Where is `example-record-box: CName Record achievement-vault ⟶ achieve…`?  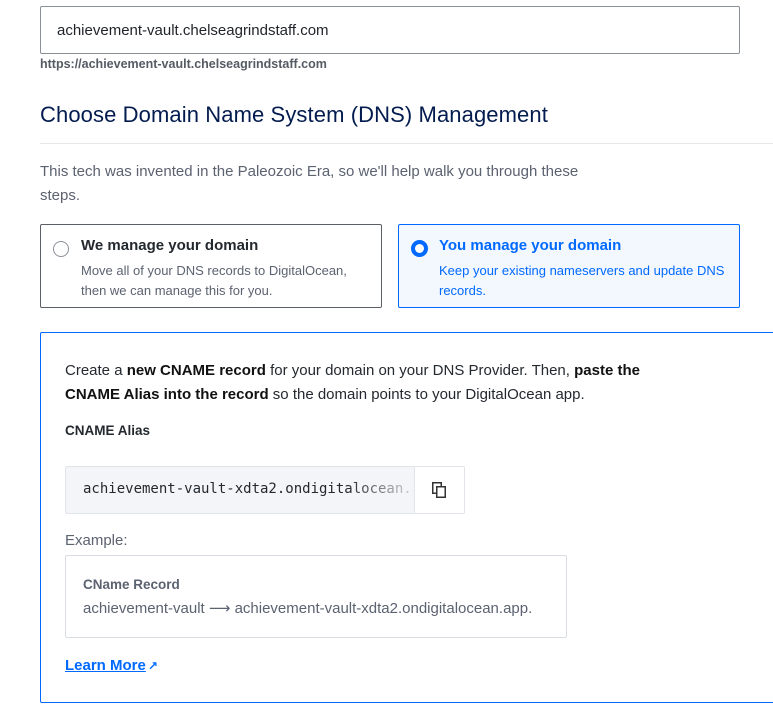 example-record-box: CName Record achievement-vault ⟶ achieve… is located at coordinates (316, 596).